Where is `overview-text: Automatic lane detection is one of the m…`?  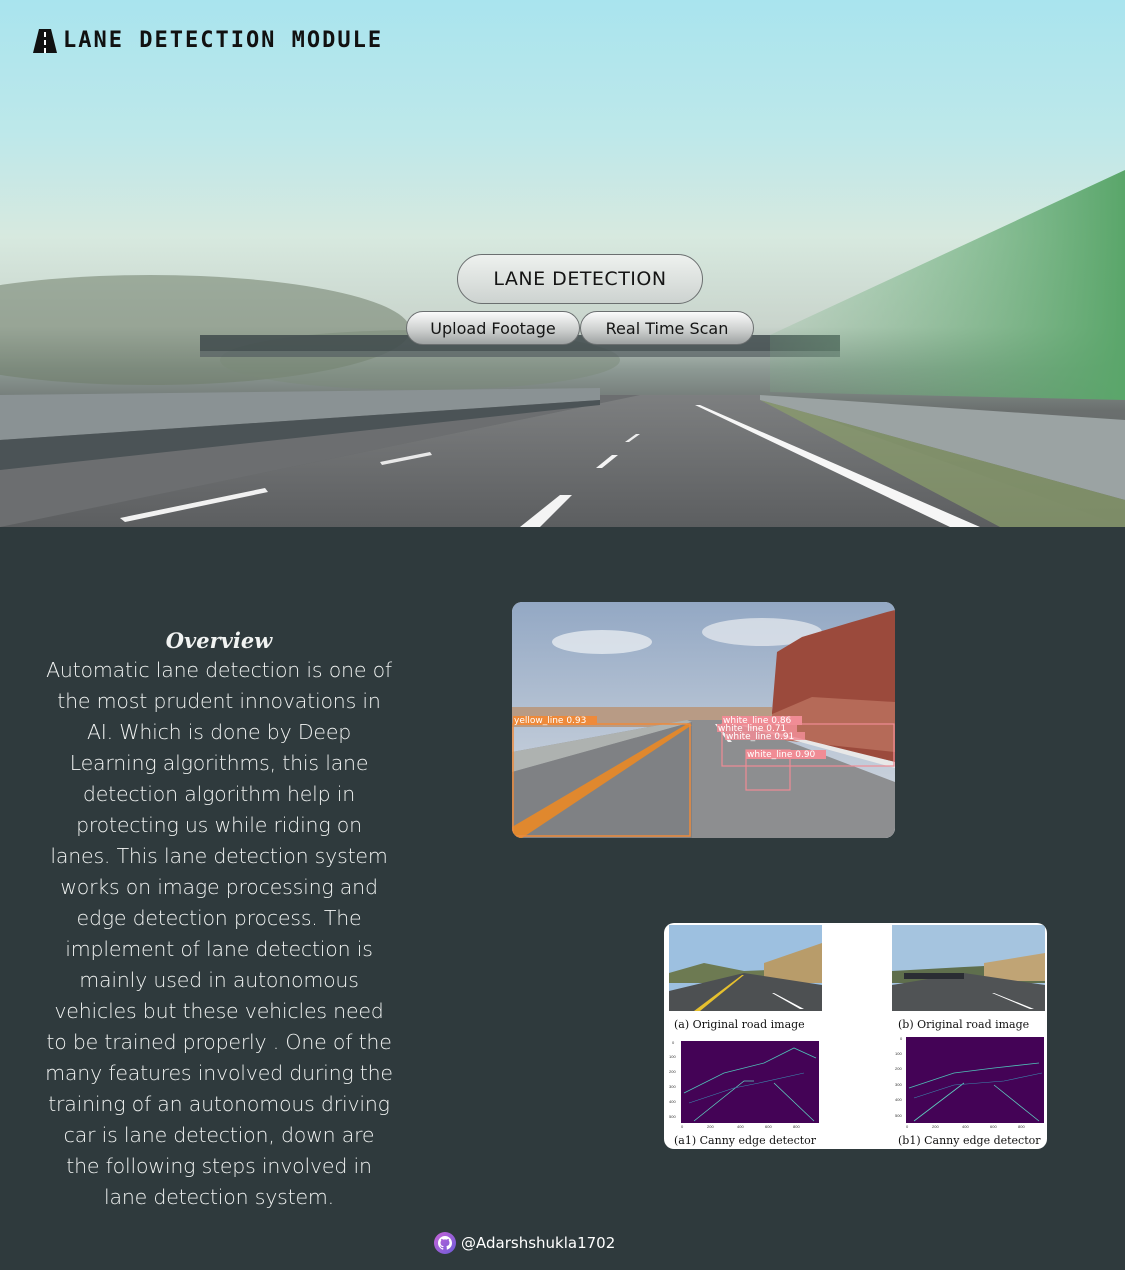 overview-text: Automatic lane detection is one of the m… is located at coordinates (219, 933).